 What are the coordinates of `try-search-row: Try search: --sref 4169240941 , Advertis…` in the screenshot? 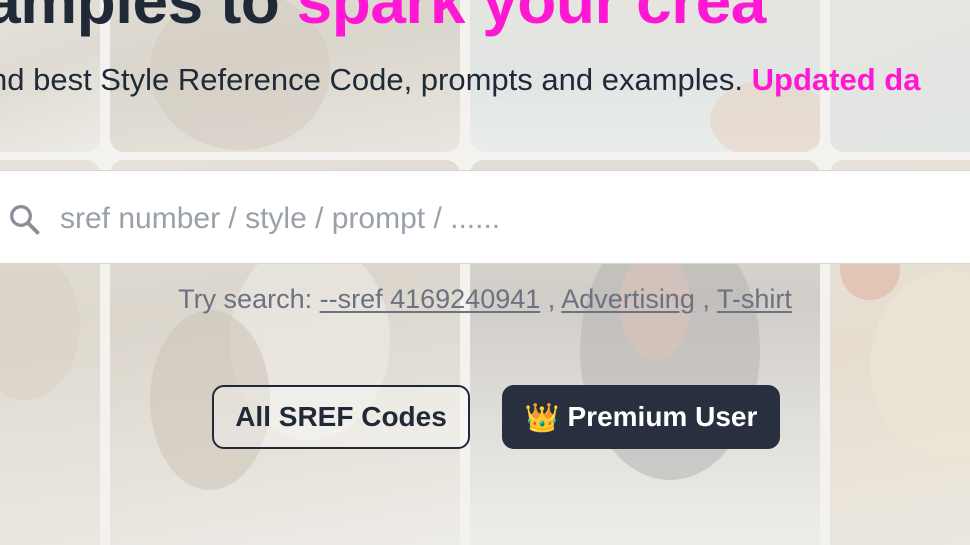 It's located at (485, 299).